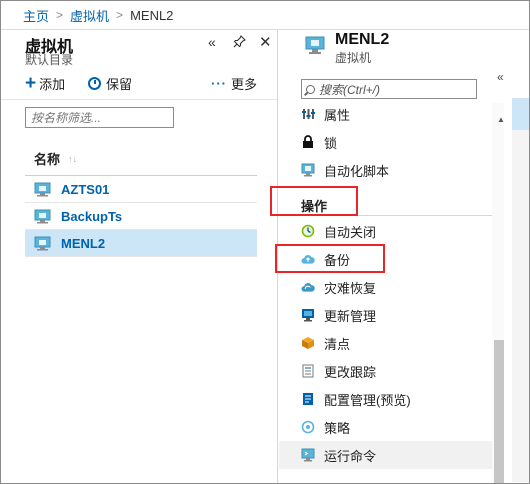  Describe the element at coordinates (308, 287) in the screenshot. I see `disaster-recovery-icon` at that location.